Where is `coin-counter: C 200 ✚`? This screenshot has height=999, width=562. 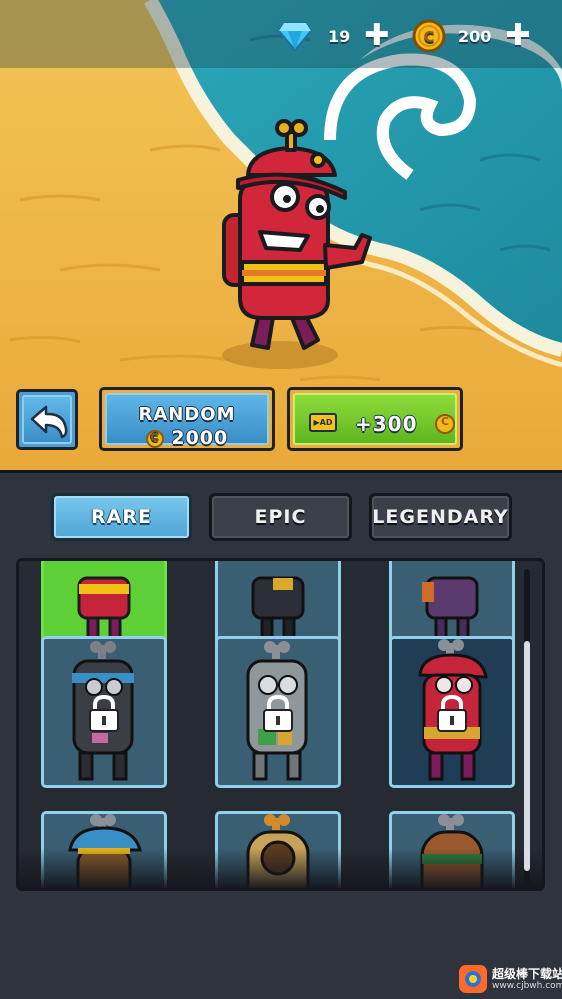
coin-counter: C 200 ✚ is located at coordinates (471, 36).